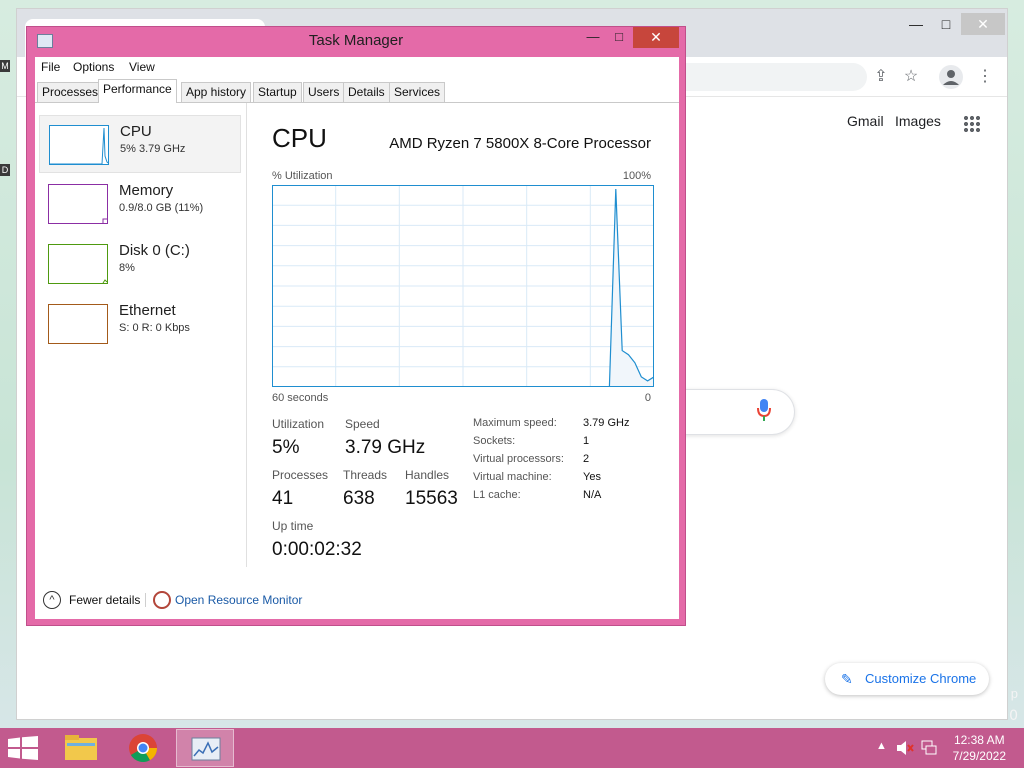 The height and width of the screenshot is (768, 1024). I want to click on sidebar-item-value: 0.9/8.0 GB (11%), so click(161, 208).